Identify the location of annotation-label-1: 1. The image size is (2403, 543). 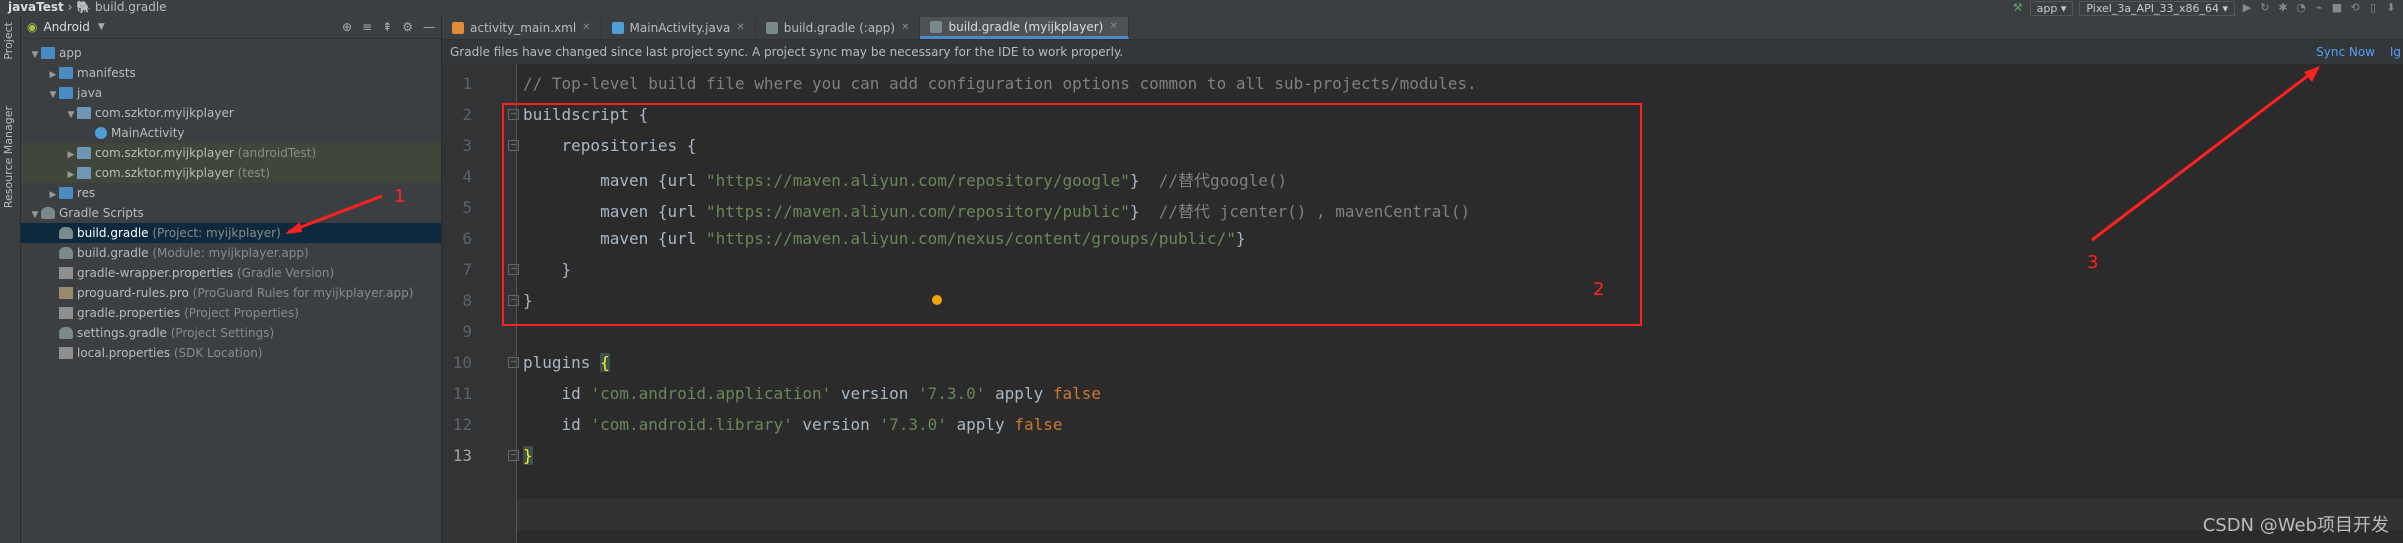
(400, 196).